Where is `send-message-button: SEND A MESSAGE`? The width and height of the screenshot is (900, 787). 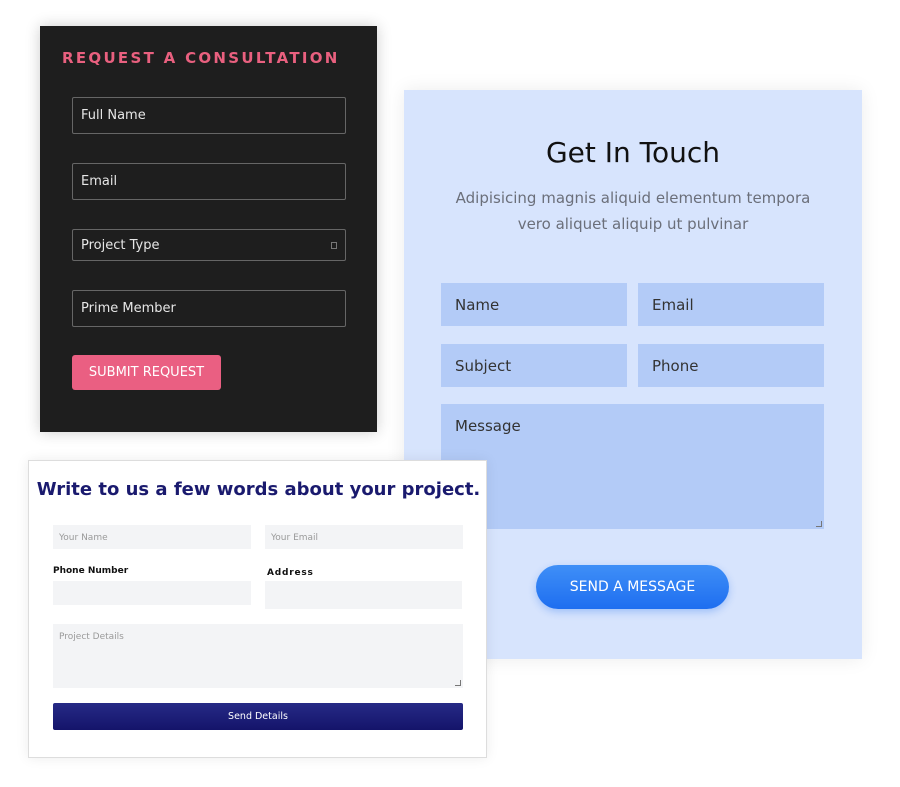 send-message-button: SEND A MESSAGE is located at coordinates (632, 587).